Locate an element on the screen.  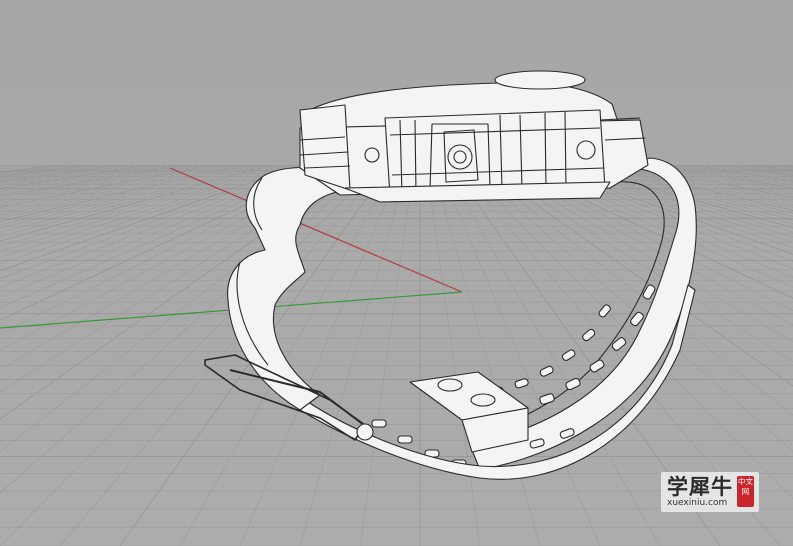
watermark-url: xuexiniu.com is located at coordinates (697, 503).